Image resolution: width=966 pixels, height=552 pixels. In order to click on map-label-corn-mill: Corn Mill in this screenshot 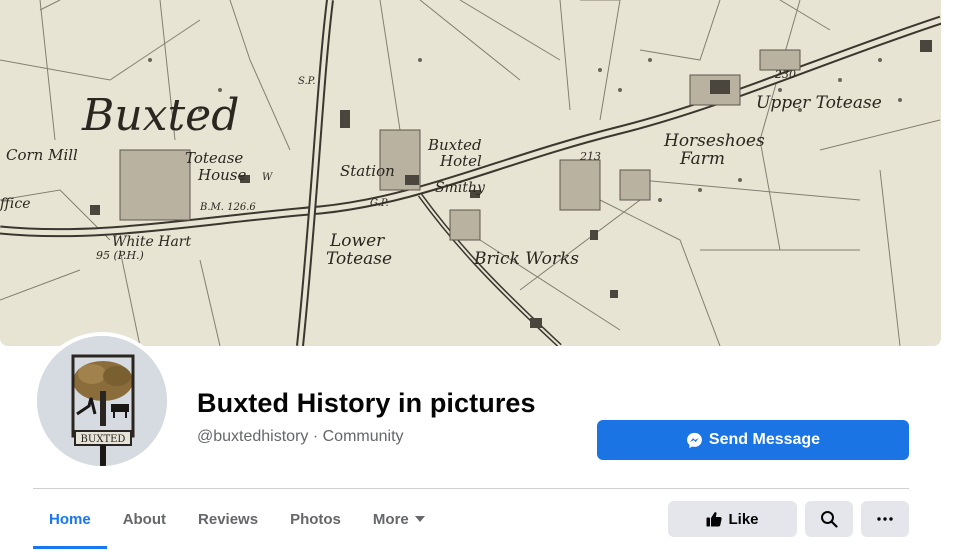, I will do `click(42, 155)`.